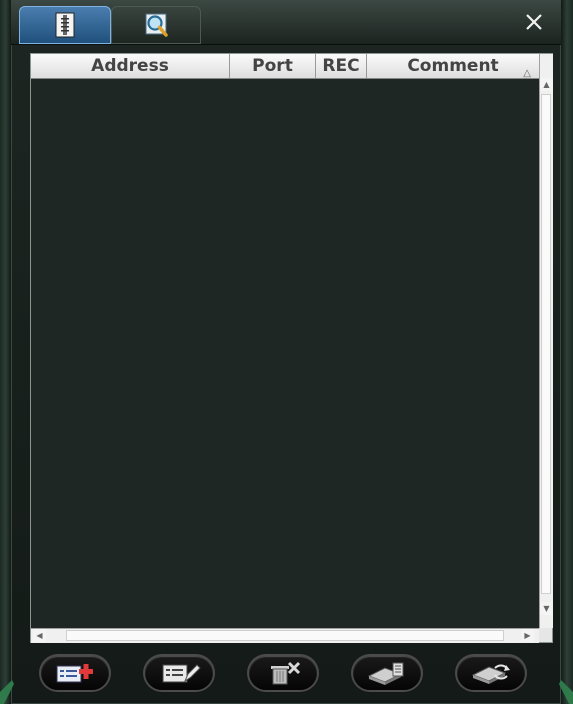 This screenshot has height=704, width=573. I want to click on horizontal-scroll-thumb, so click(285, 635).